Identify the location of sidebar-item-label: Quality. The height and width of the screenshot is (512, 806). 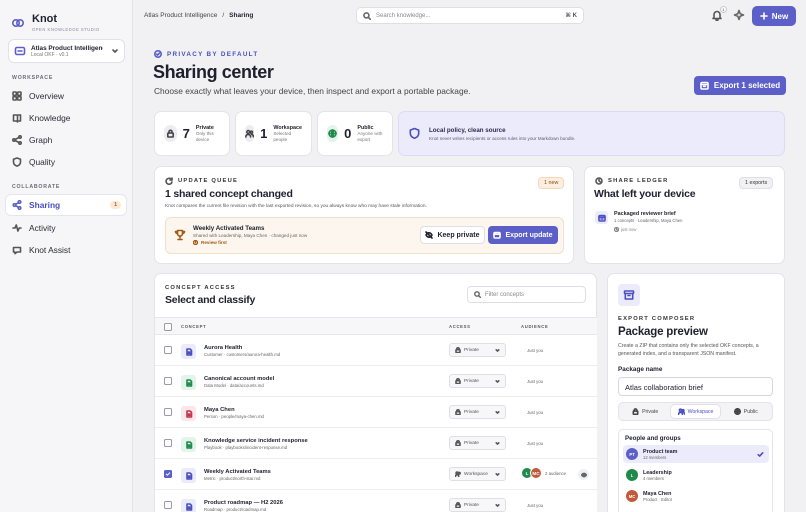
(42, 162).